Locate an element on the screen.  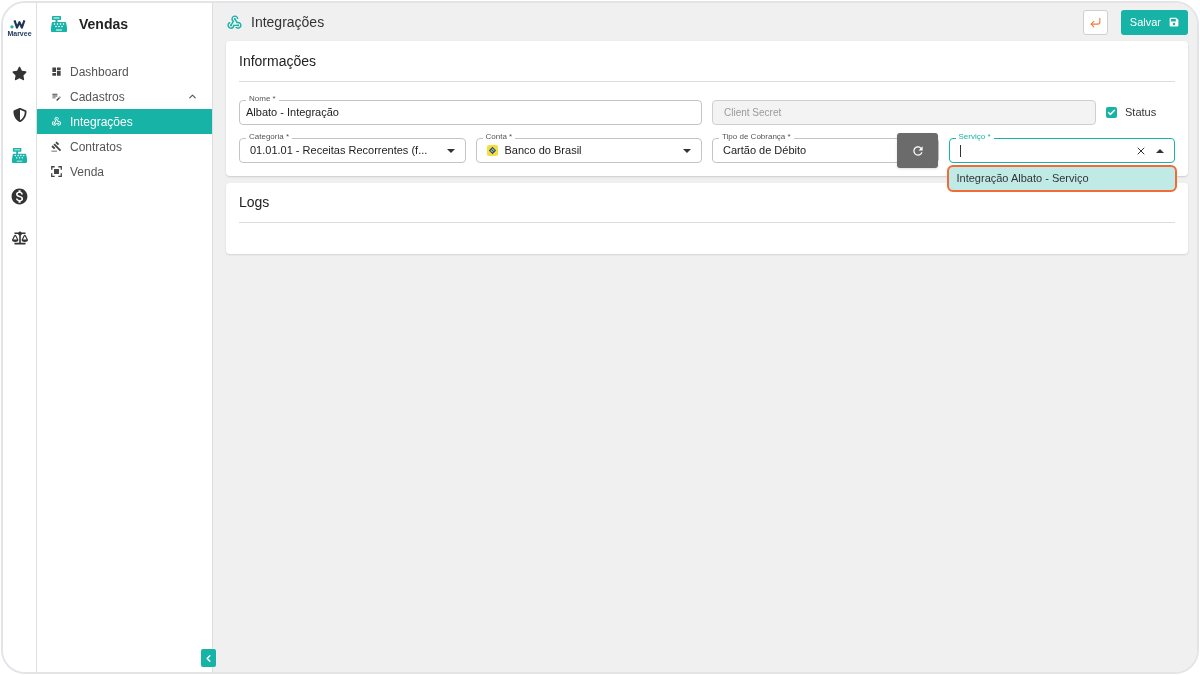
return-arrow-icon is located at coordinates (1095, 22).